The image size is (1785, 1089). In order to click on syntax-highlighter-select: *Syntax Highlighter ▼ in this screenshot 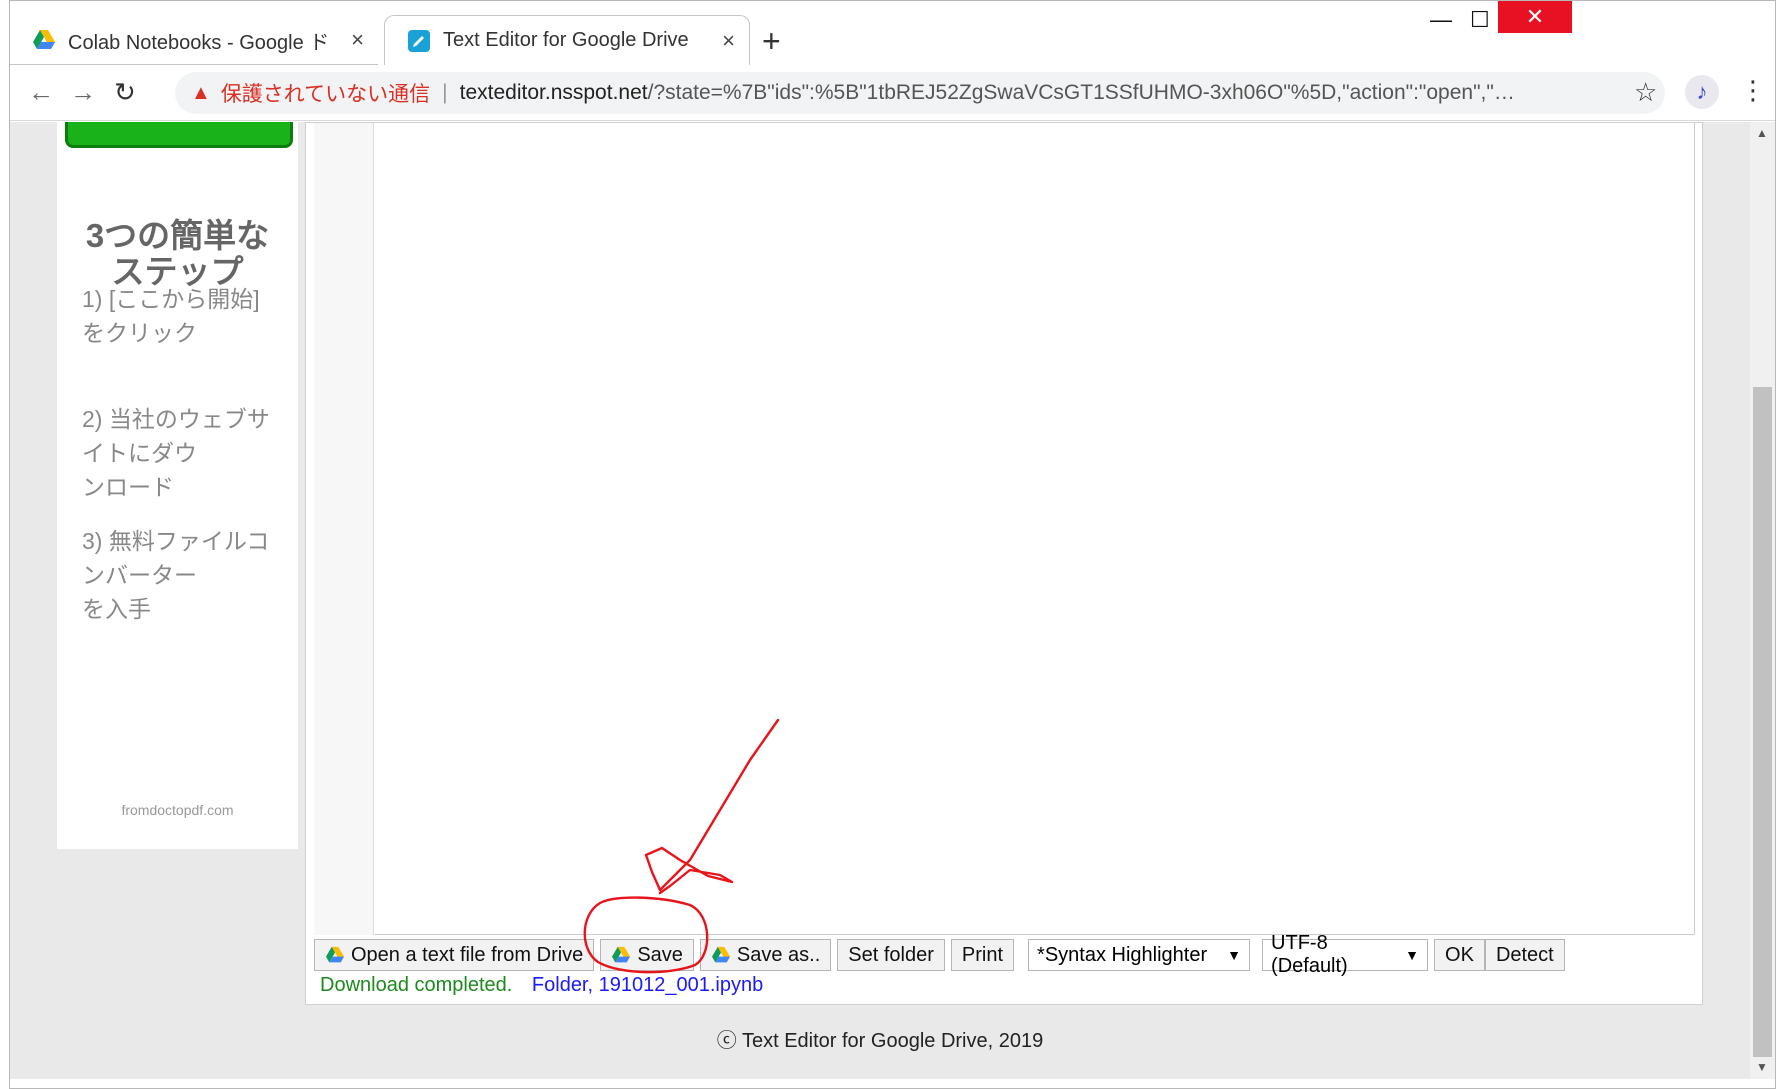, I will do `click(1139, 955)`.